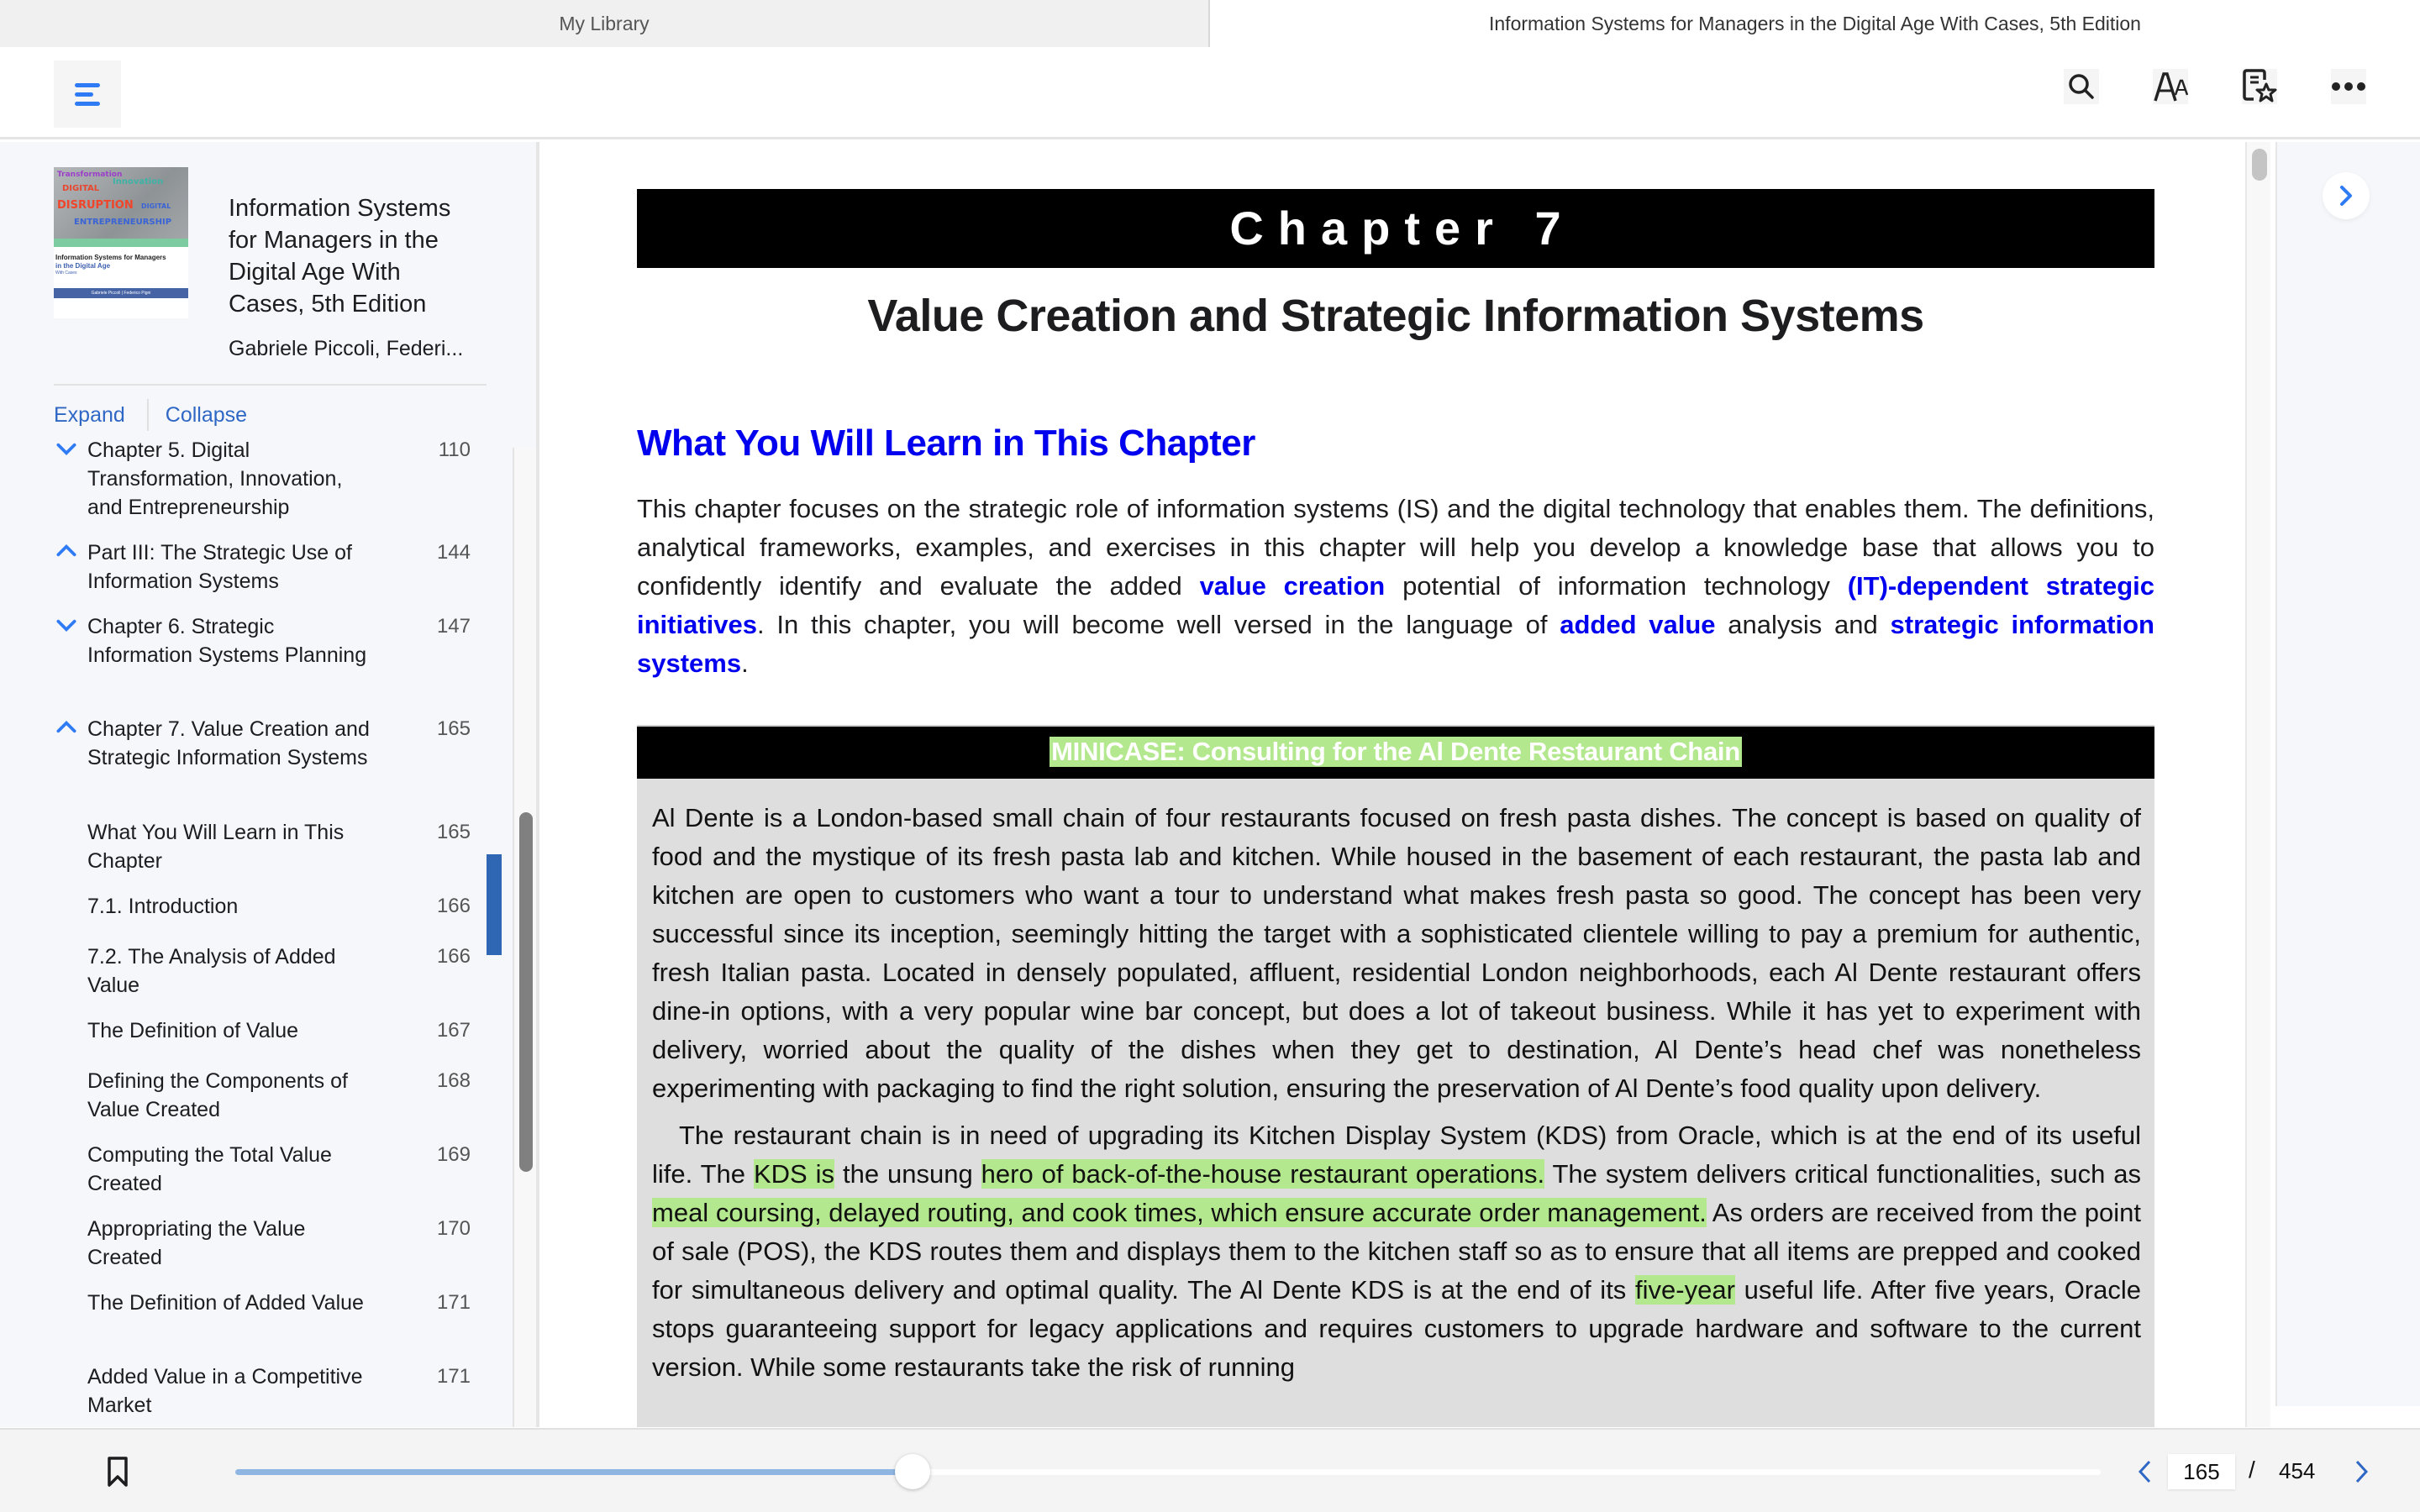 This screenshot has width=2420, height=1512. I want to click on toc-item-label: What You Will Learn in This Chapter, so click(216, 847).